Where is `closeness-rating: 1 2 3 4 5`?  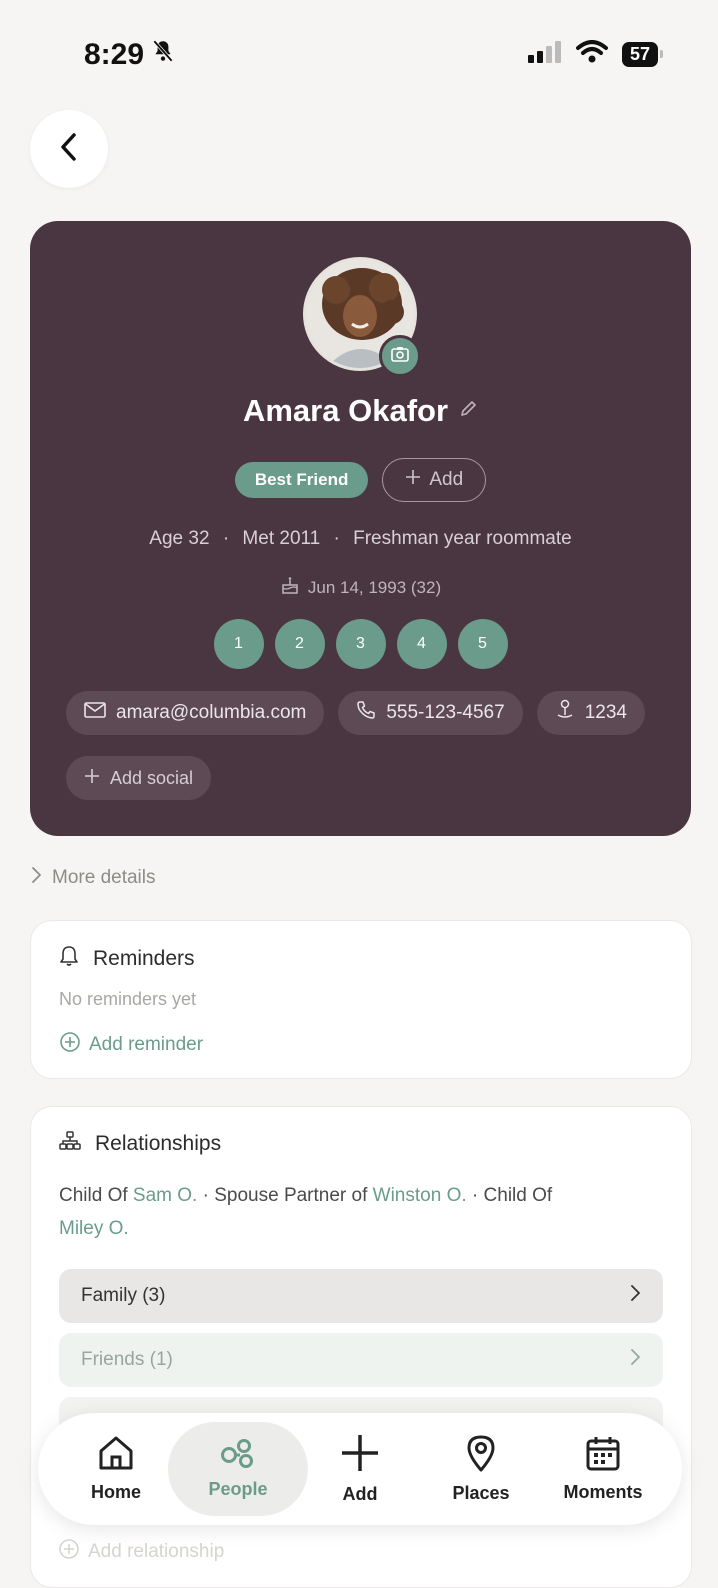
closeness-rating: 1 2 3 4 5 is located at coordinates (360, 644).